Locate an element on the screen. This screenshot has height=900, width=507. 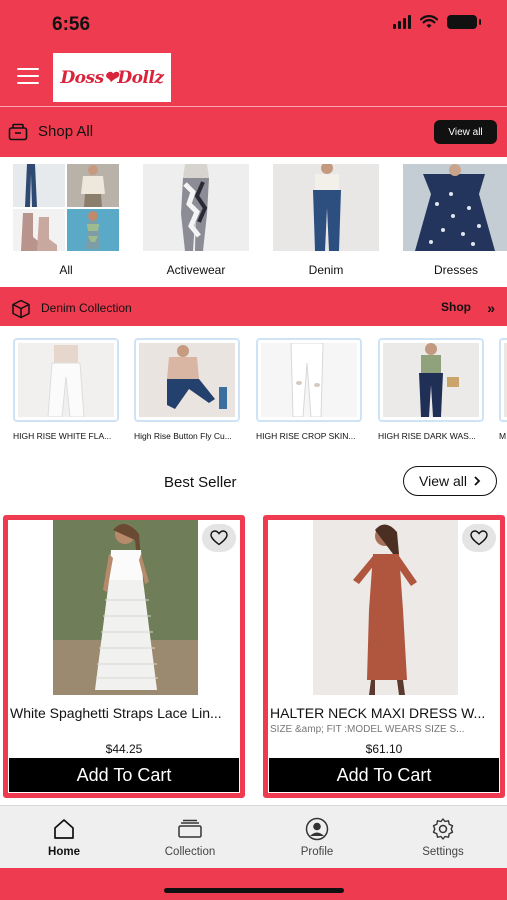
category-dresses-image is located at coordinates (455, 207).